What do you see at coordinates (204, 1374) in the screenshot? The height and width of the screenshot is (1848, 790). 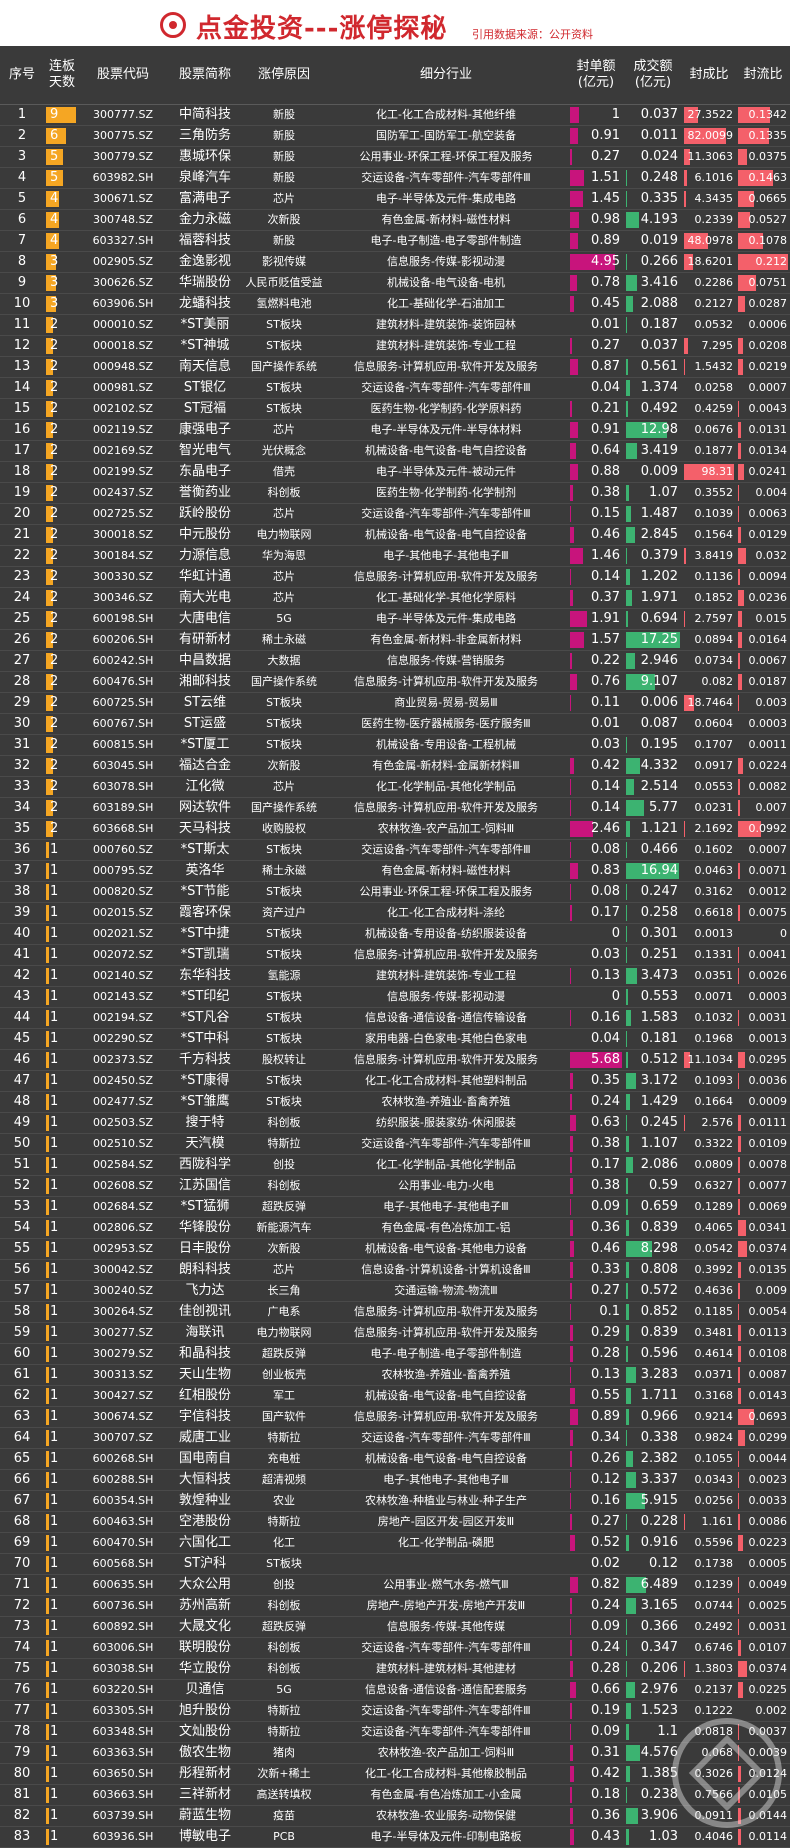 I see `stock-name: 天山生物` at bounding box center [204, 1374].